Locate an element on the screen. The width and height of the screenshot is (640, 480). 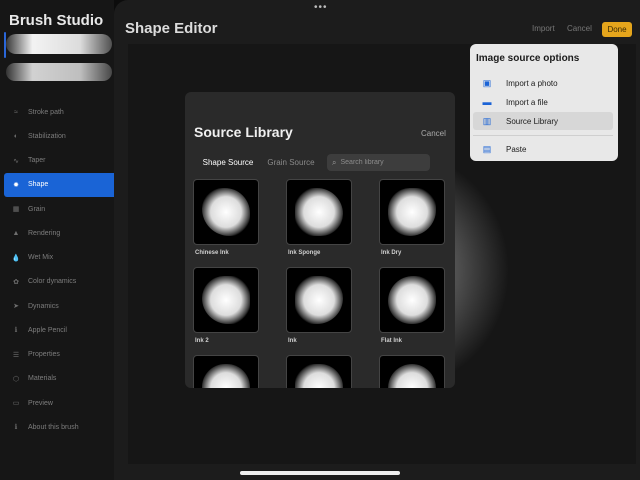
menu-item-label: Paste is located at coordinates (516, 149).